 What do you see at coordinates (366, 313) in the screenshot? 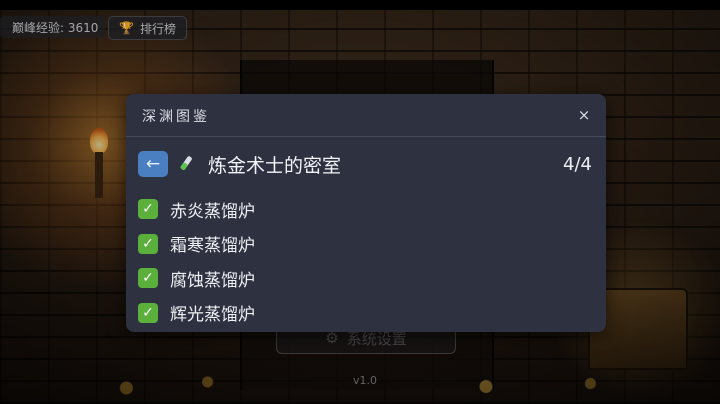
I see `list-item: ✓ 辉光蒸馏炉` at bounding box center [366, 313].